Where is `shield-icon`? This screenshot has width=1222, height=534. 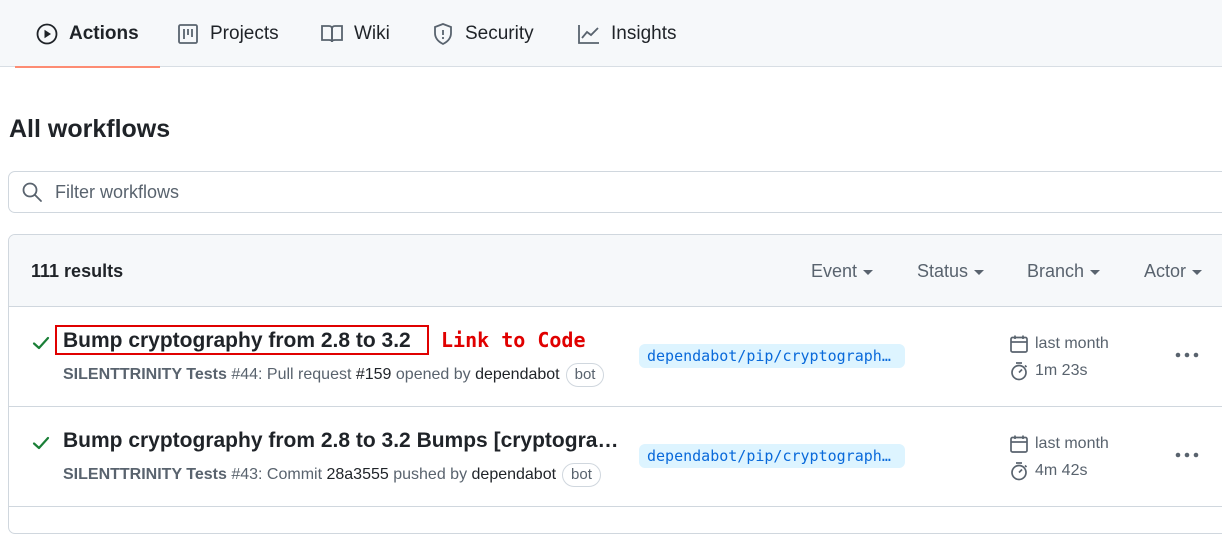 shield-icon is located at coordinates (443, 34).